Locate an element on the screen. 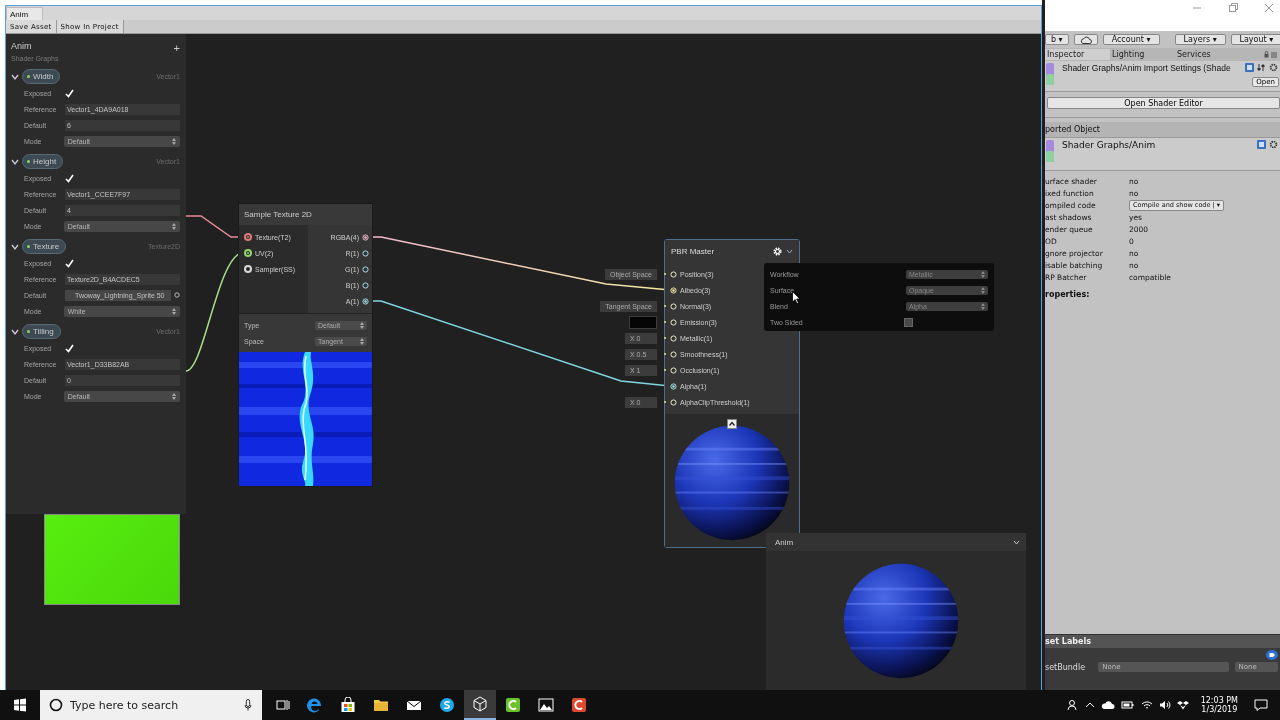  lock-icon is located at coordinates (1271, 54).